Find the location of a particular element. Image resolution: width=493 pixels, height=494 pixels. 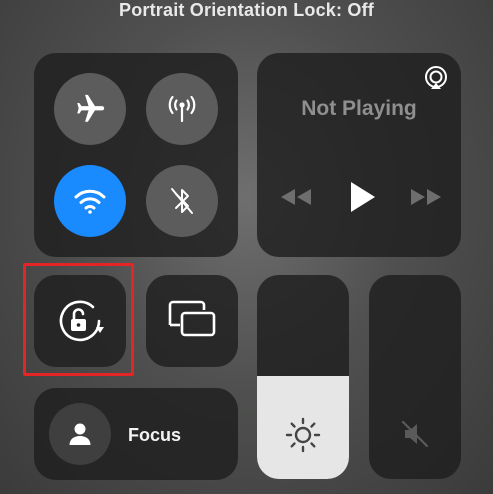

sun-icon is located at coordinates (303, 435).